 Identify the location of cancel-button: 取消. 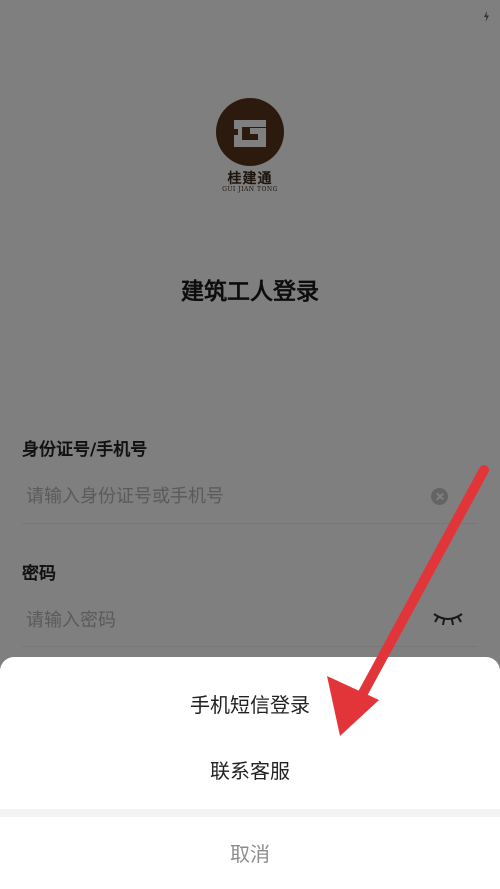
(250, 854).